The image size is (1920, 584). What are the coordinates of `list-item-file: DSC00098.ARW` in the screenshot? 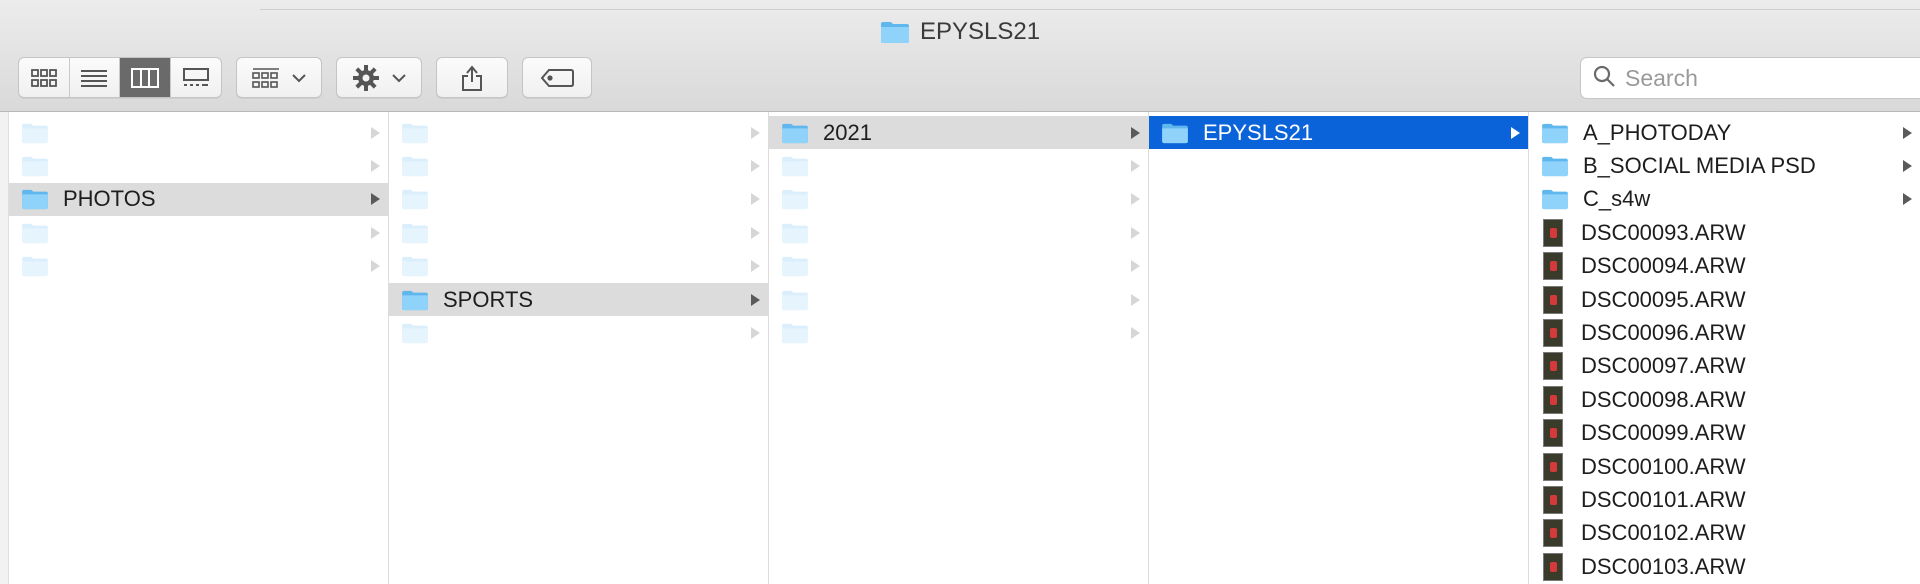 It's located at (1724, 399).